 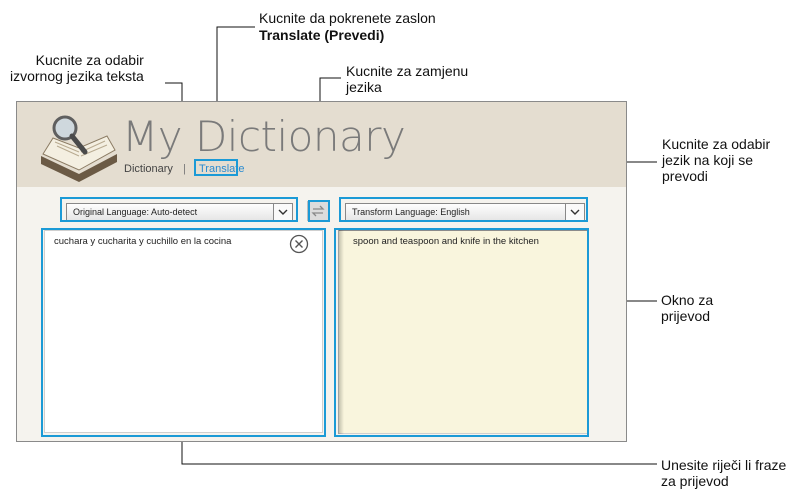 What do you see at coordinates (319, 211) in the screenshot?
I see `callout-highlight-swap` at bounding box center [319, 211].